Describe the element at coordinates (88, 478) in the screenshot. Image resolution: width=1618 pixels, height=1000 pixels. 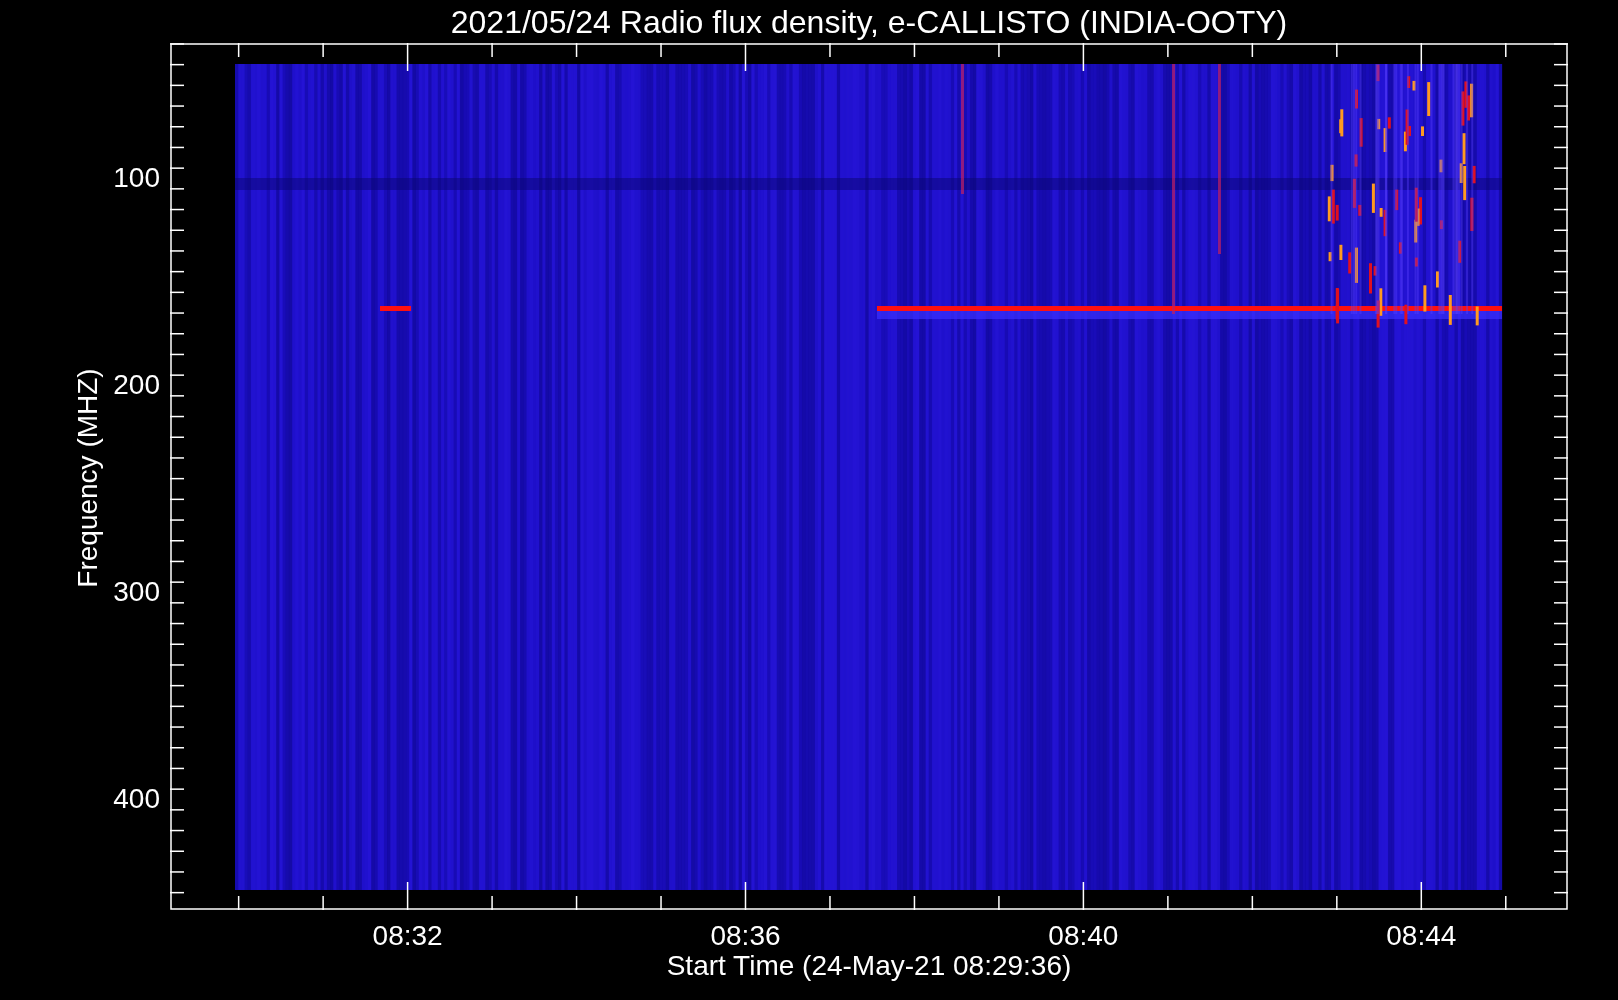
I see `y-axis-label: Frequency (MHZ)` at that location.